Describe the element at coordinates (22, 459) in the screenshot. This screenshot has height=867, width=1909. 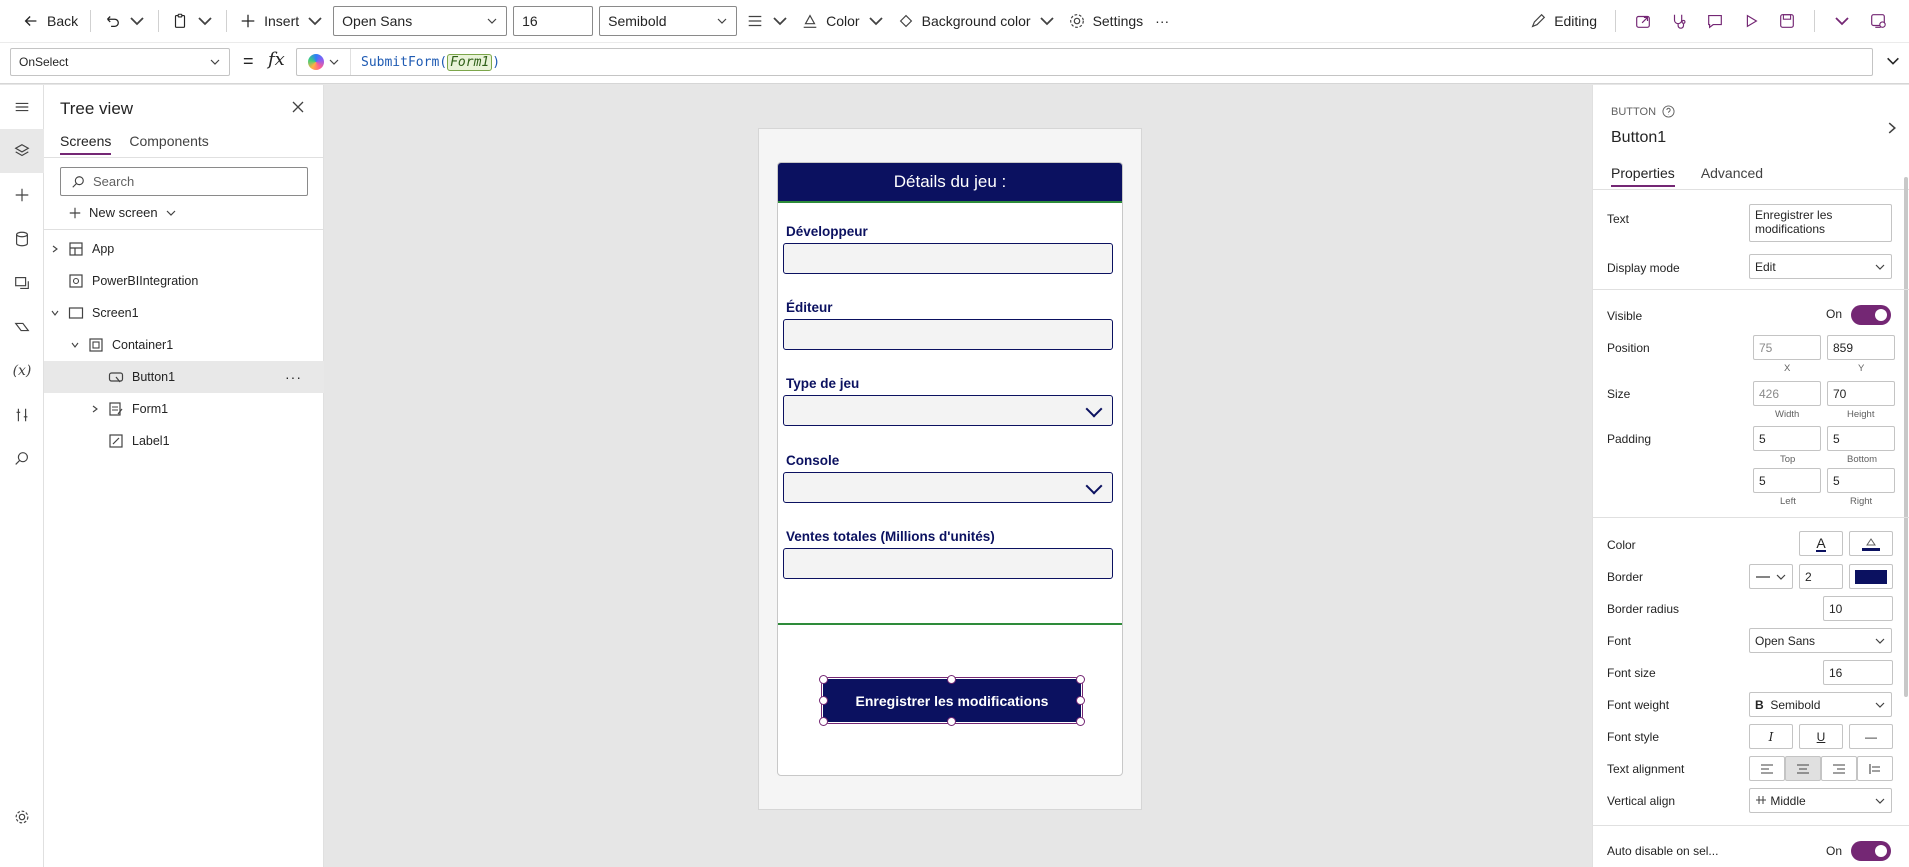
I see `search-icon` at that location.